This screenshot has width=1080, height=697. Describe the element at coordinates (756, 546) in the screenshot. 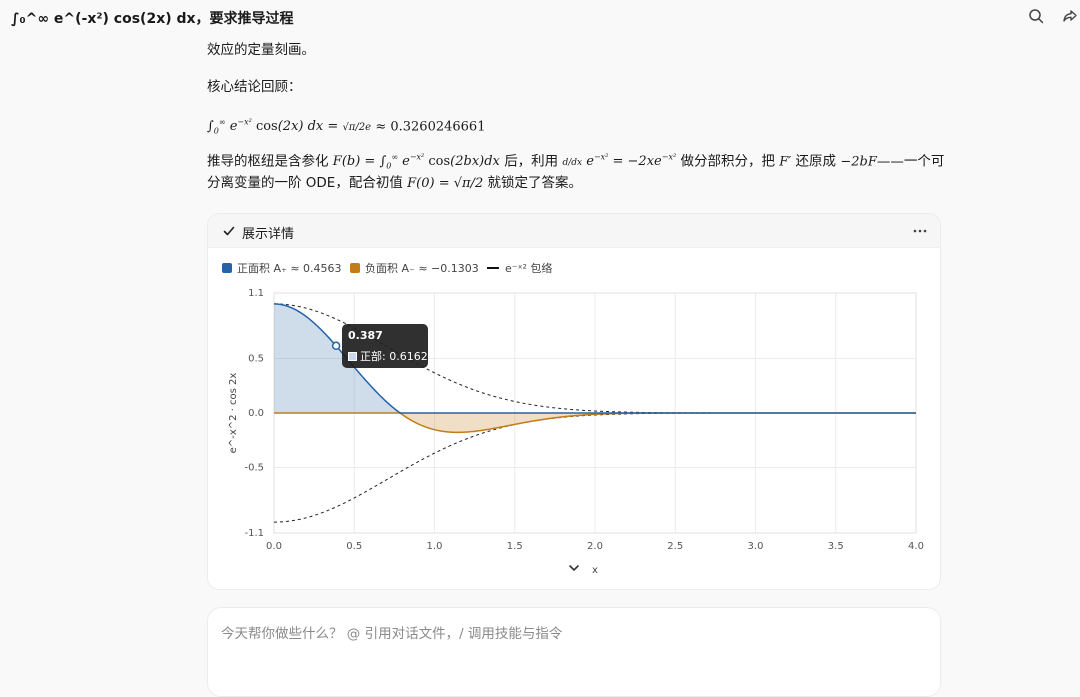

I see `x-tick-label: 3.0` at that location.